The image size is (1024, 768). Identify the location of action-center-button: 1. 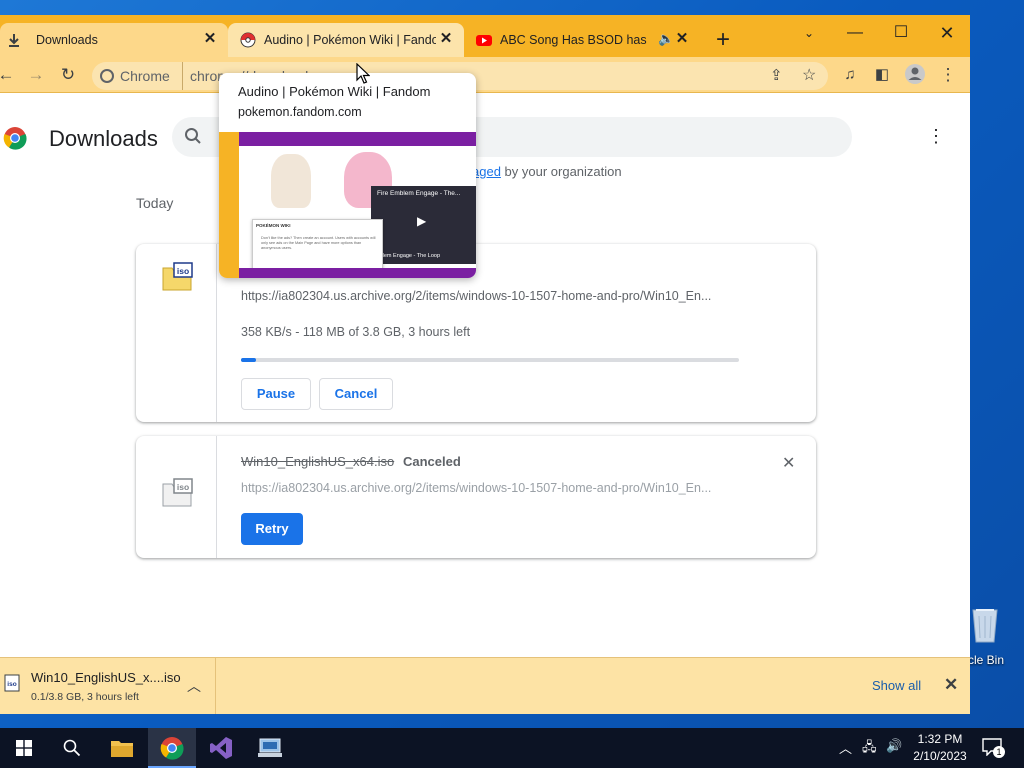
(993, 748).